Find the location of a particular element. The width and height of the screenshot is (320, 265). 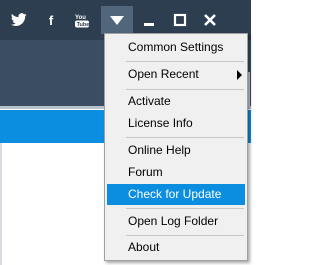

menu-item-label: License Info is located at coordinates (160, 123).